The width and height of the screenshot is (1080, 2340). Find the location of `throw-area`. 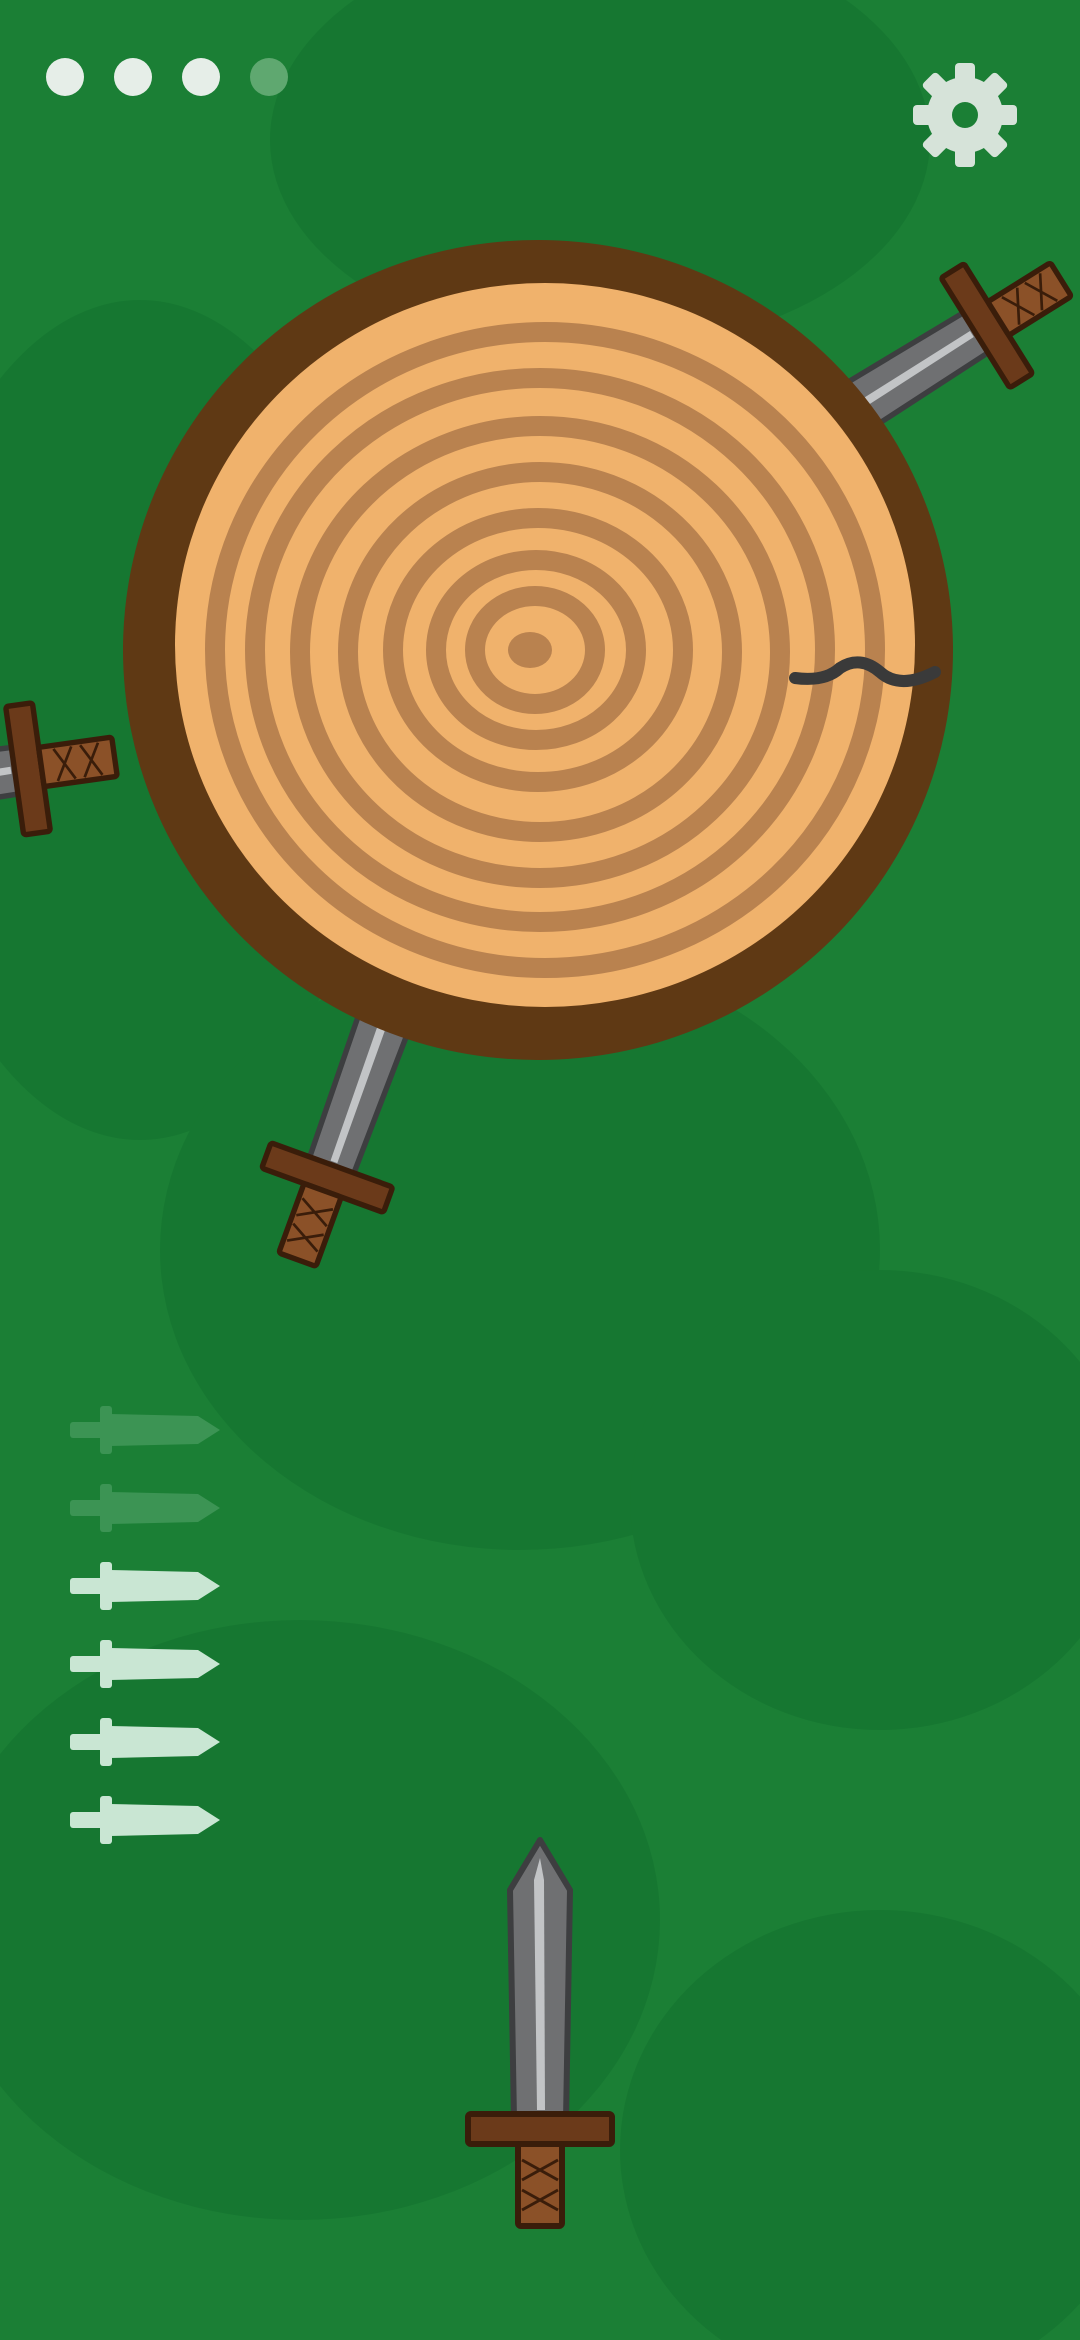

throw-area is located at coordinates (540, 2035).